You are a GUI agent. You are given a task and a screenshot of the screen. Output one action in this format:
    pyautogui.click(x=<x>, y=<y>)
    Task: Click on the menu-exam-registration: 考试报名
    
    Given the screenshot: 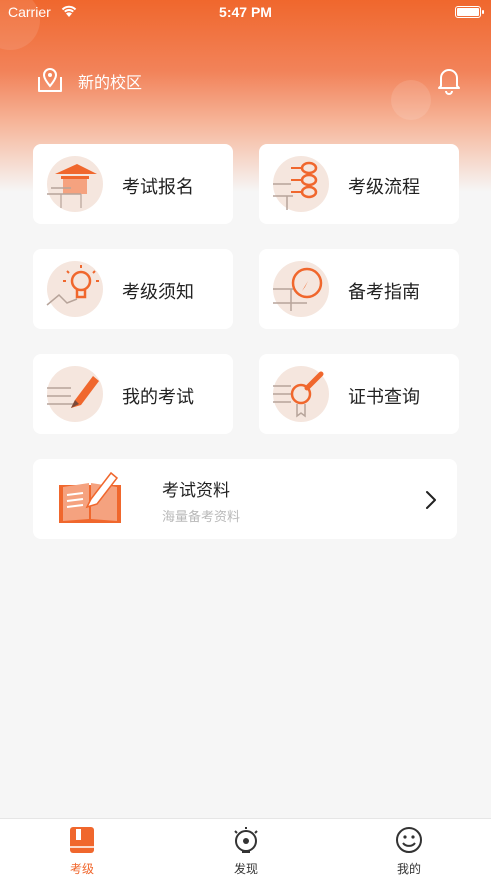 What is the action you would take?
    pyautogui.click(x=133, y=184)
    